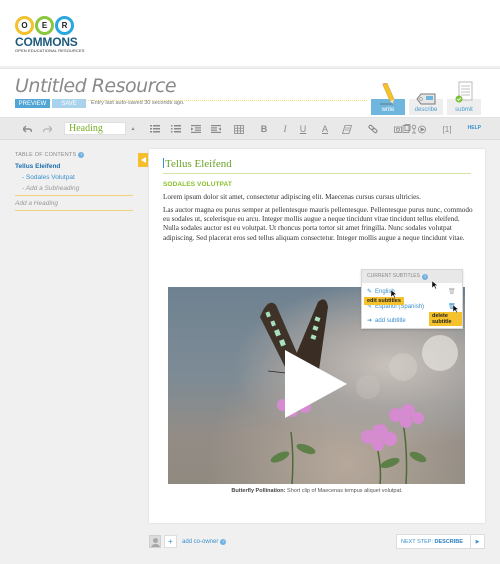 This screenshot has width=500, height=564. What do you see at coordinates (384, 301) in the screenshot?
I see `edit-subtitles-tooltip: edit subtitles` at bounding box center [384, 301].